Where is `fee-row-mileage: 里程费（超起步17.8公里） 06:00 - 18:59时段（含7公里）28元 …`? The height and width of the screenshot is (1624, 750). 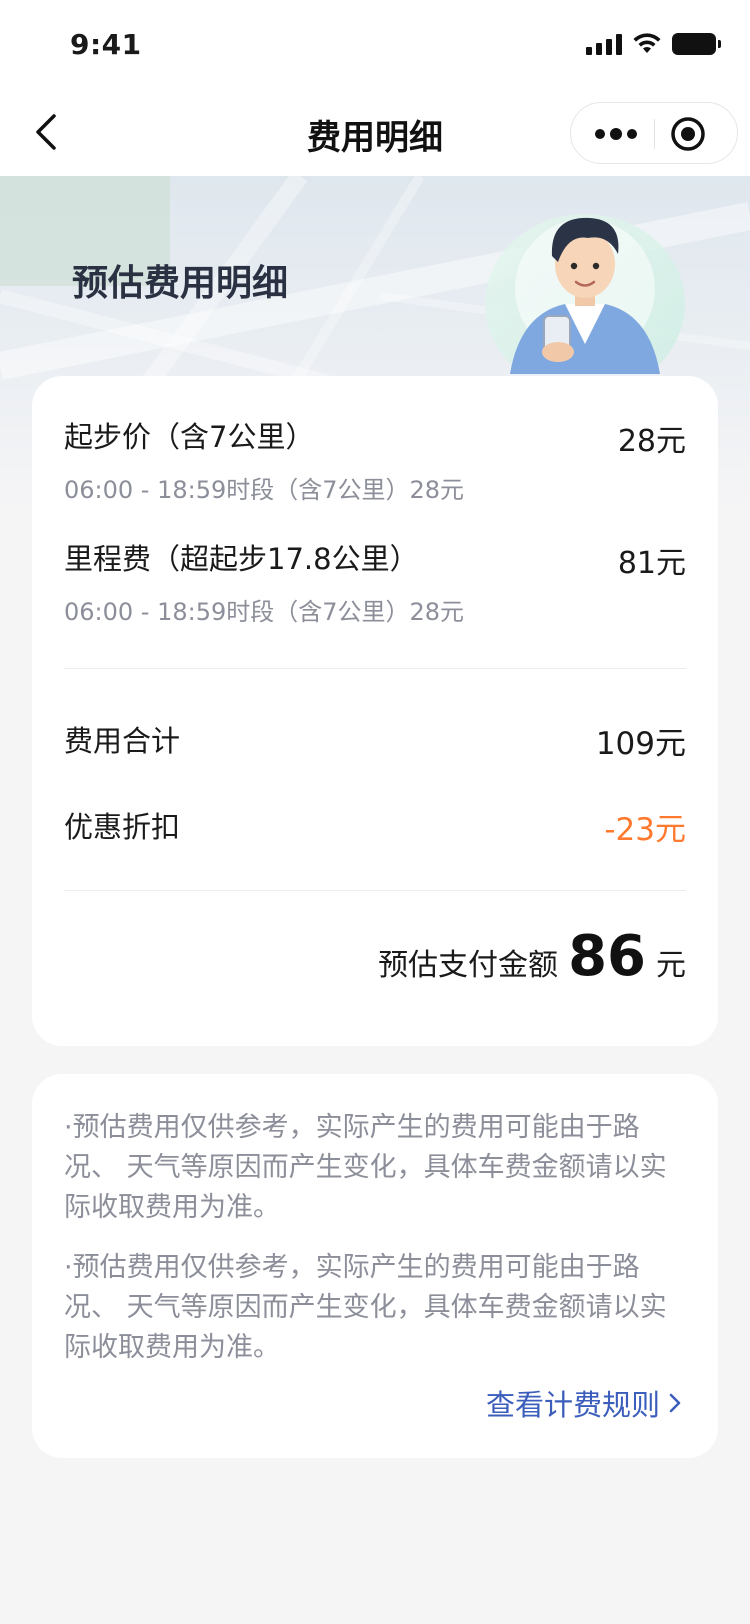
fee-row-mileage: 里程费（超起步17.8公里） 06:00 - 18:59时段（含7公里）28元 … is located at coordinates (375, 581).